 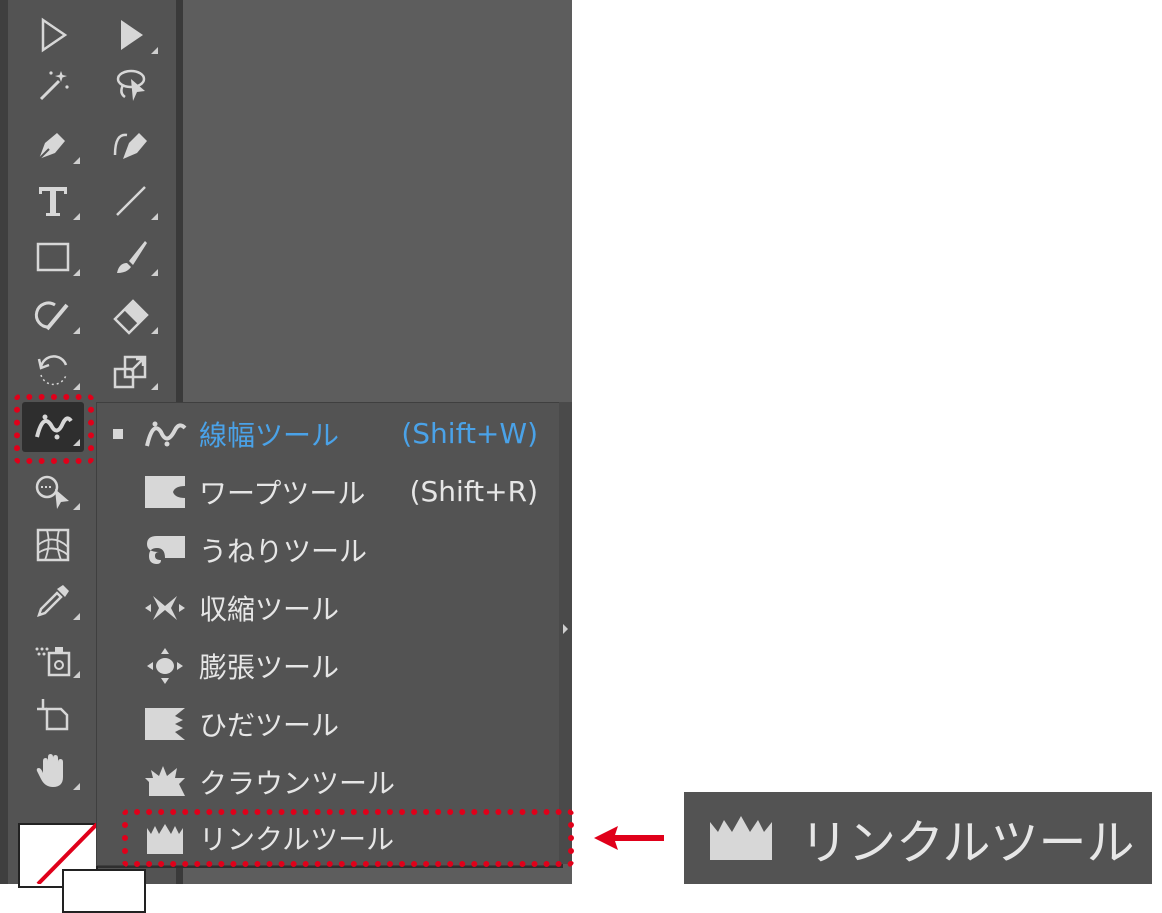 I want to click on menu-item-crystallize-tool: クラウンツール, so click(x=328, y=781).